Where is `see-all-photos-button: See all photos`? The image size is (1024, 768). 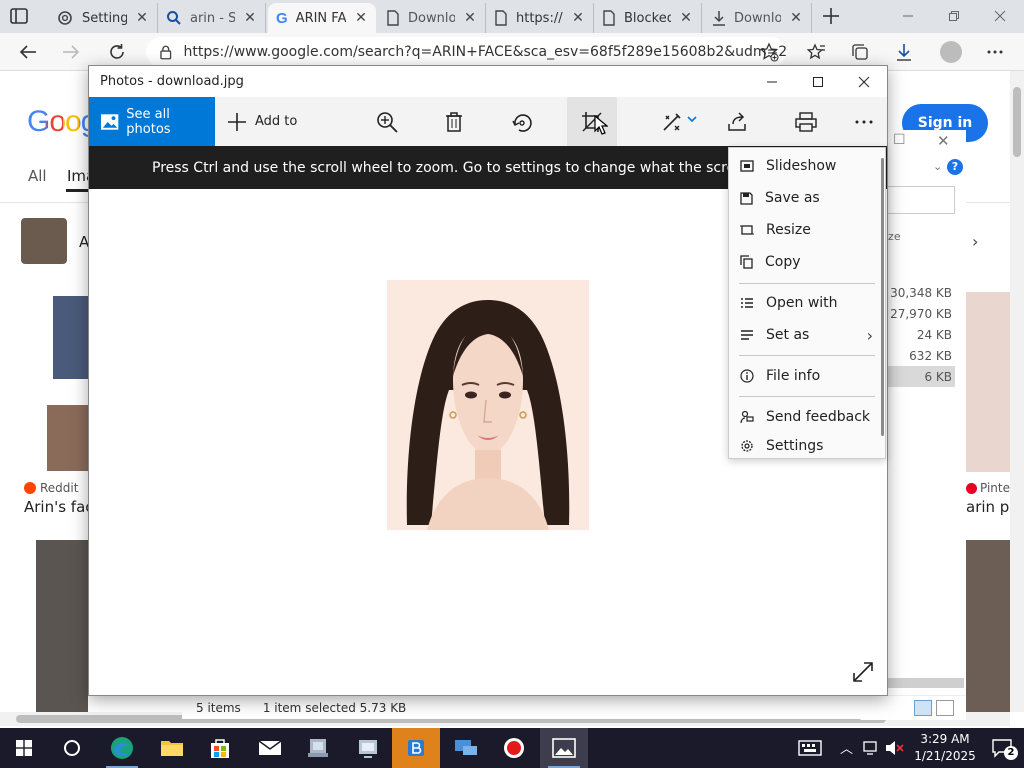 see-all-photos-button: See all photos is located at coordinates (152, 121).